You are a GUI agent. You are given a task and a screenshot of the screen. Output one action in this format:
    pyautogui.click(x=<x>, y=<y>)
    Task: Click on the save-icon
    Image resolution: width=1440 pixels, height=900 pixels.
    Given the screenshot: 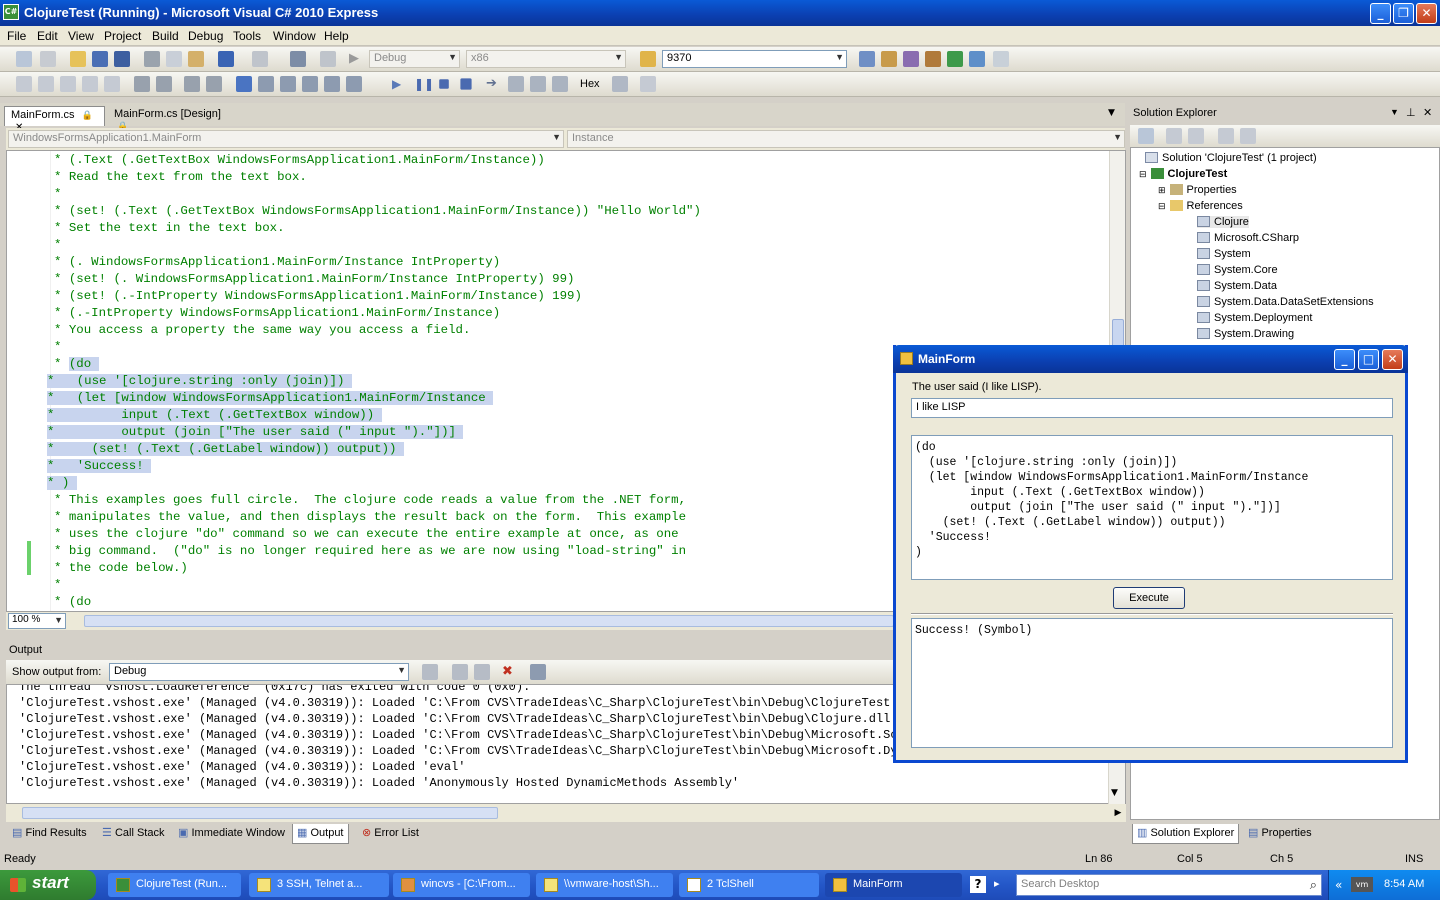 What is the action you would take?
    pyautogui.click(x=100, y=59)
    